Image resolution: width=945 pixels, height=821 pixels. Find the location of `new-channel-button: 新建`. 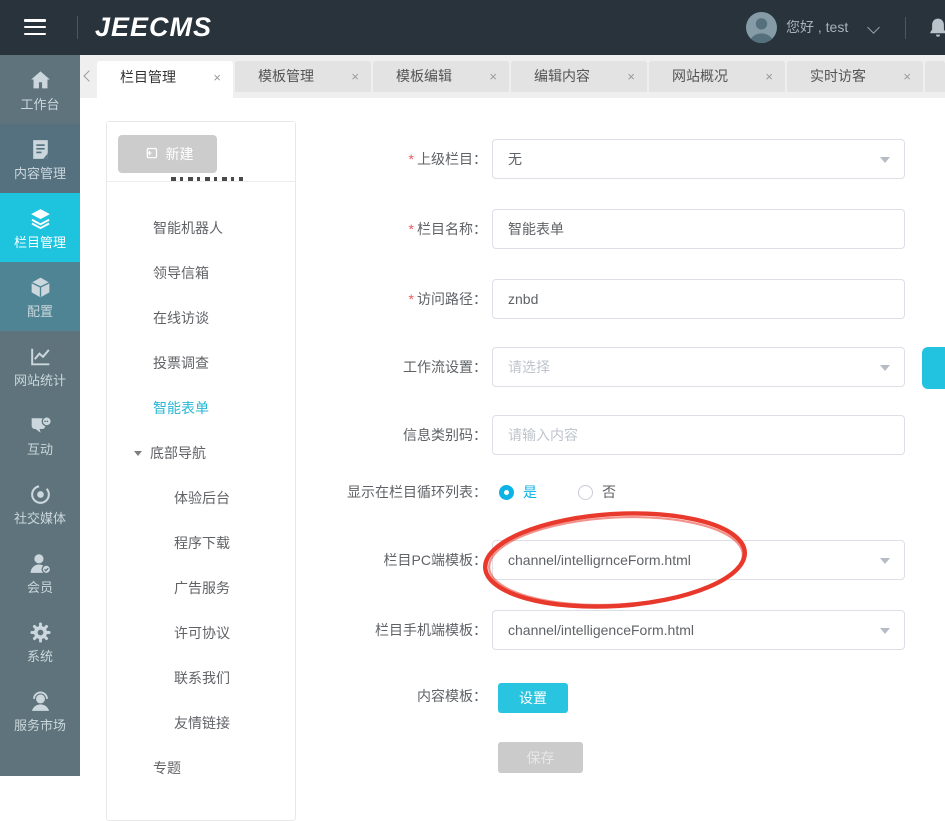

new-channel-button: 新建 is located at coordinates (167, 154).